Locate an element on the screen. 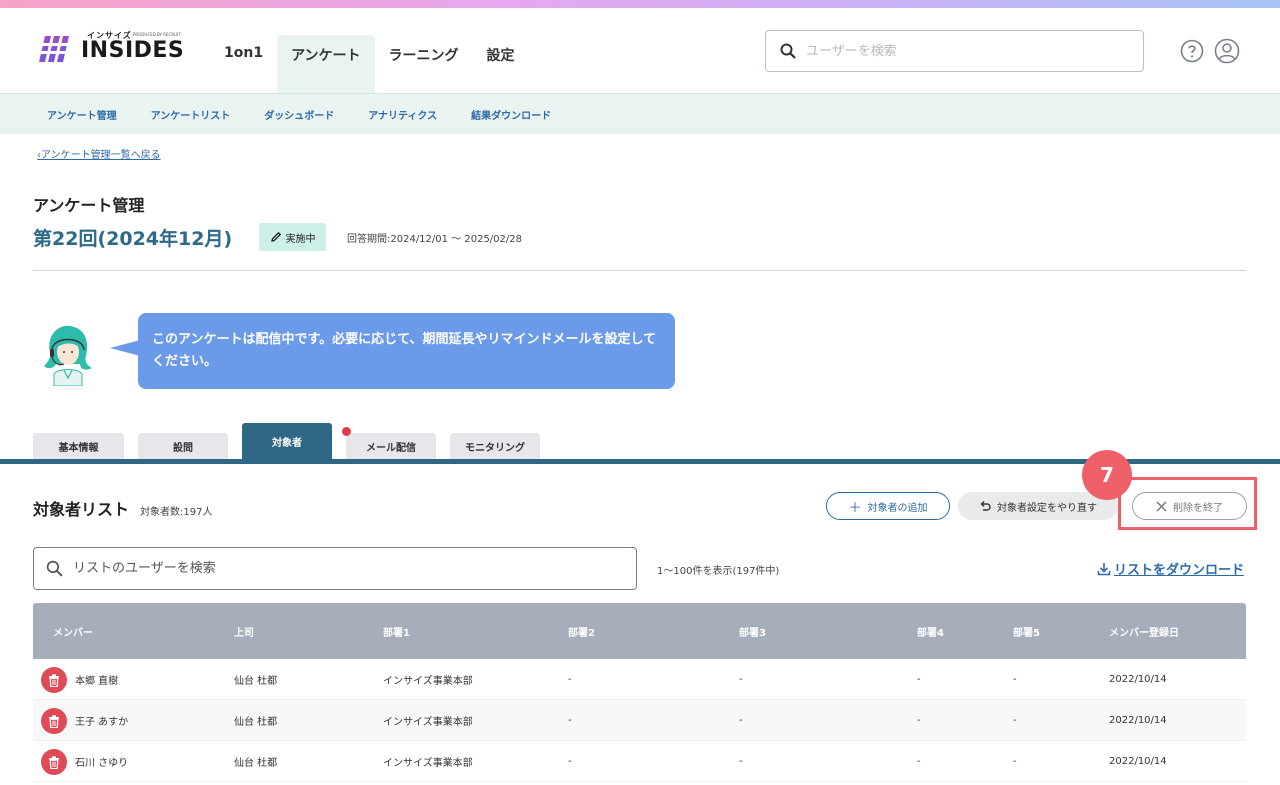 The height and width of the screenshot is (785, 1280). annotation-highlight is located at coordinates (1187, 503).